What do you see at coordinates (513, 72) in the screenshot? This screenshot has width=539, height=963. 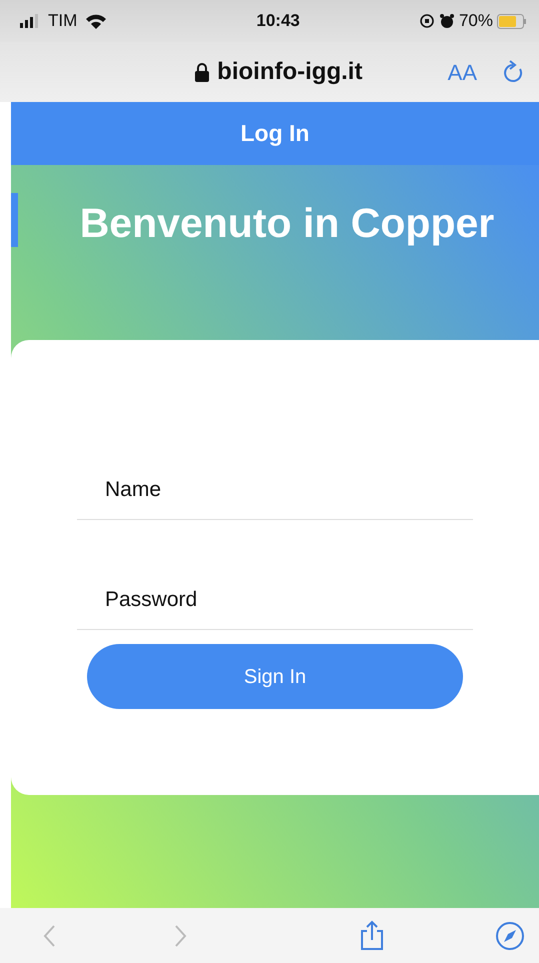 I see `reload-icon` at bounding box center [513, 72].